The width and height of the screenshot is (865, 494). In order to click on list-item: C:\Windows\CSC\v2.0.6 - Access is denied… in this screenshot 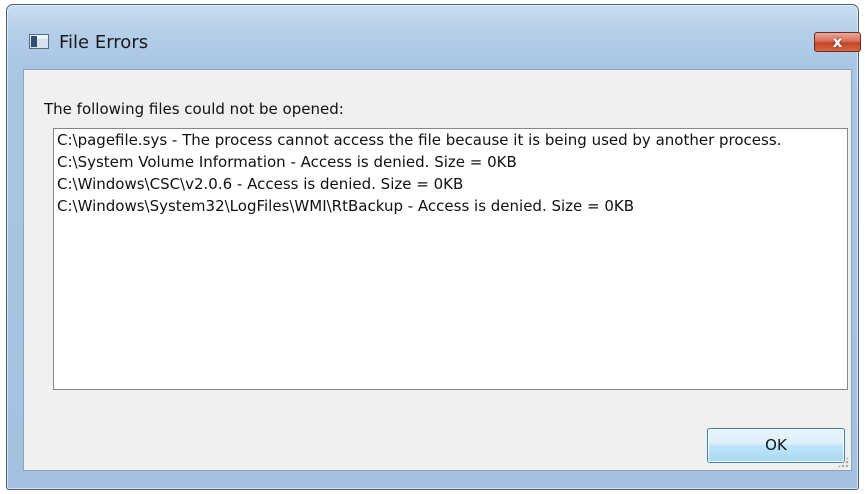, I will do `click(450, 184)`.